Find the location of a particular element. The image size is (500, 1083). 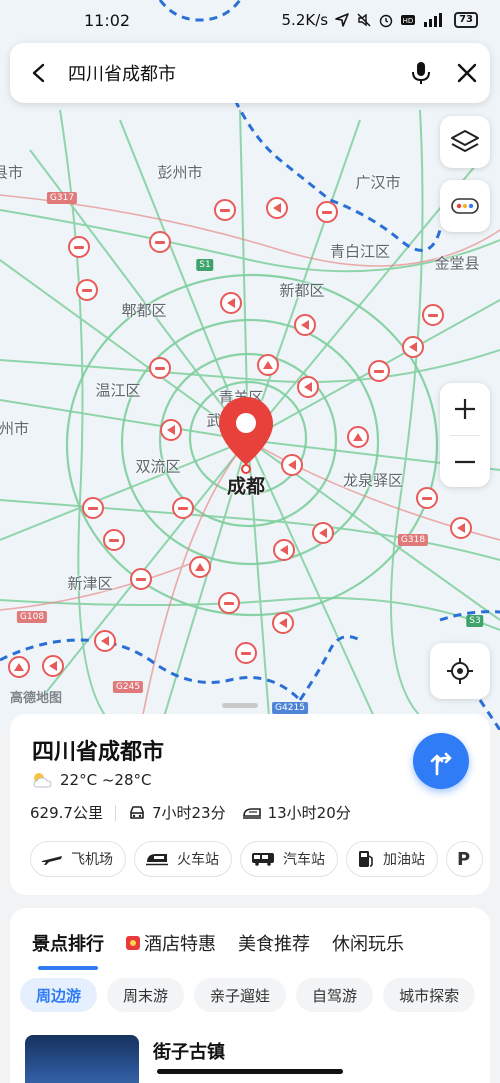

locate-icon is located at coordinates (460, 671).